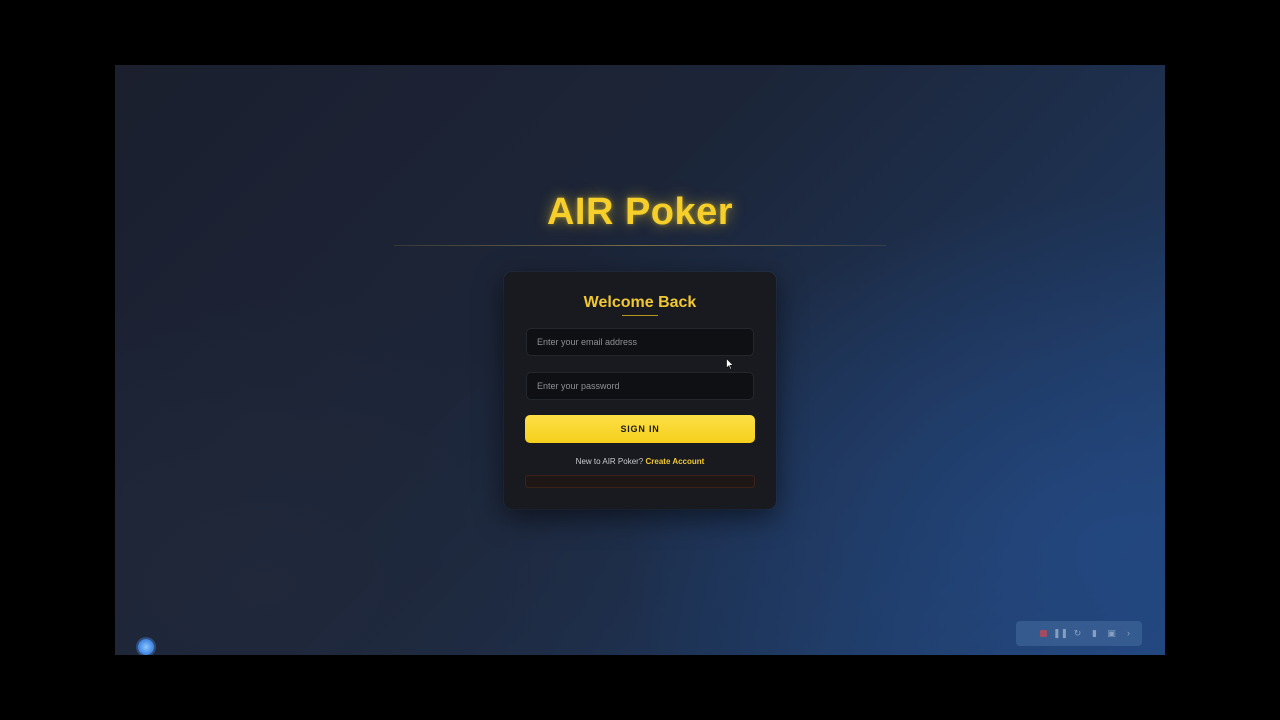 The height and width of the screenshot is (720, 1280). Describe the element at coordinates (675, 461) in the screenshot. I see `create-account-link: Create Account` at that location.